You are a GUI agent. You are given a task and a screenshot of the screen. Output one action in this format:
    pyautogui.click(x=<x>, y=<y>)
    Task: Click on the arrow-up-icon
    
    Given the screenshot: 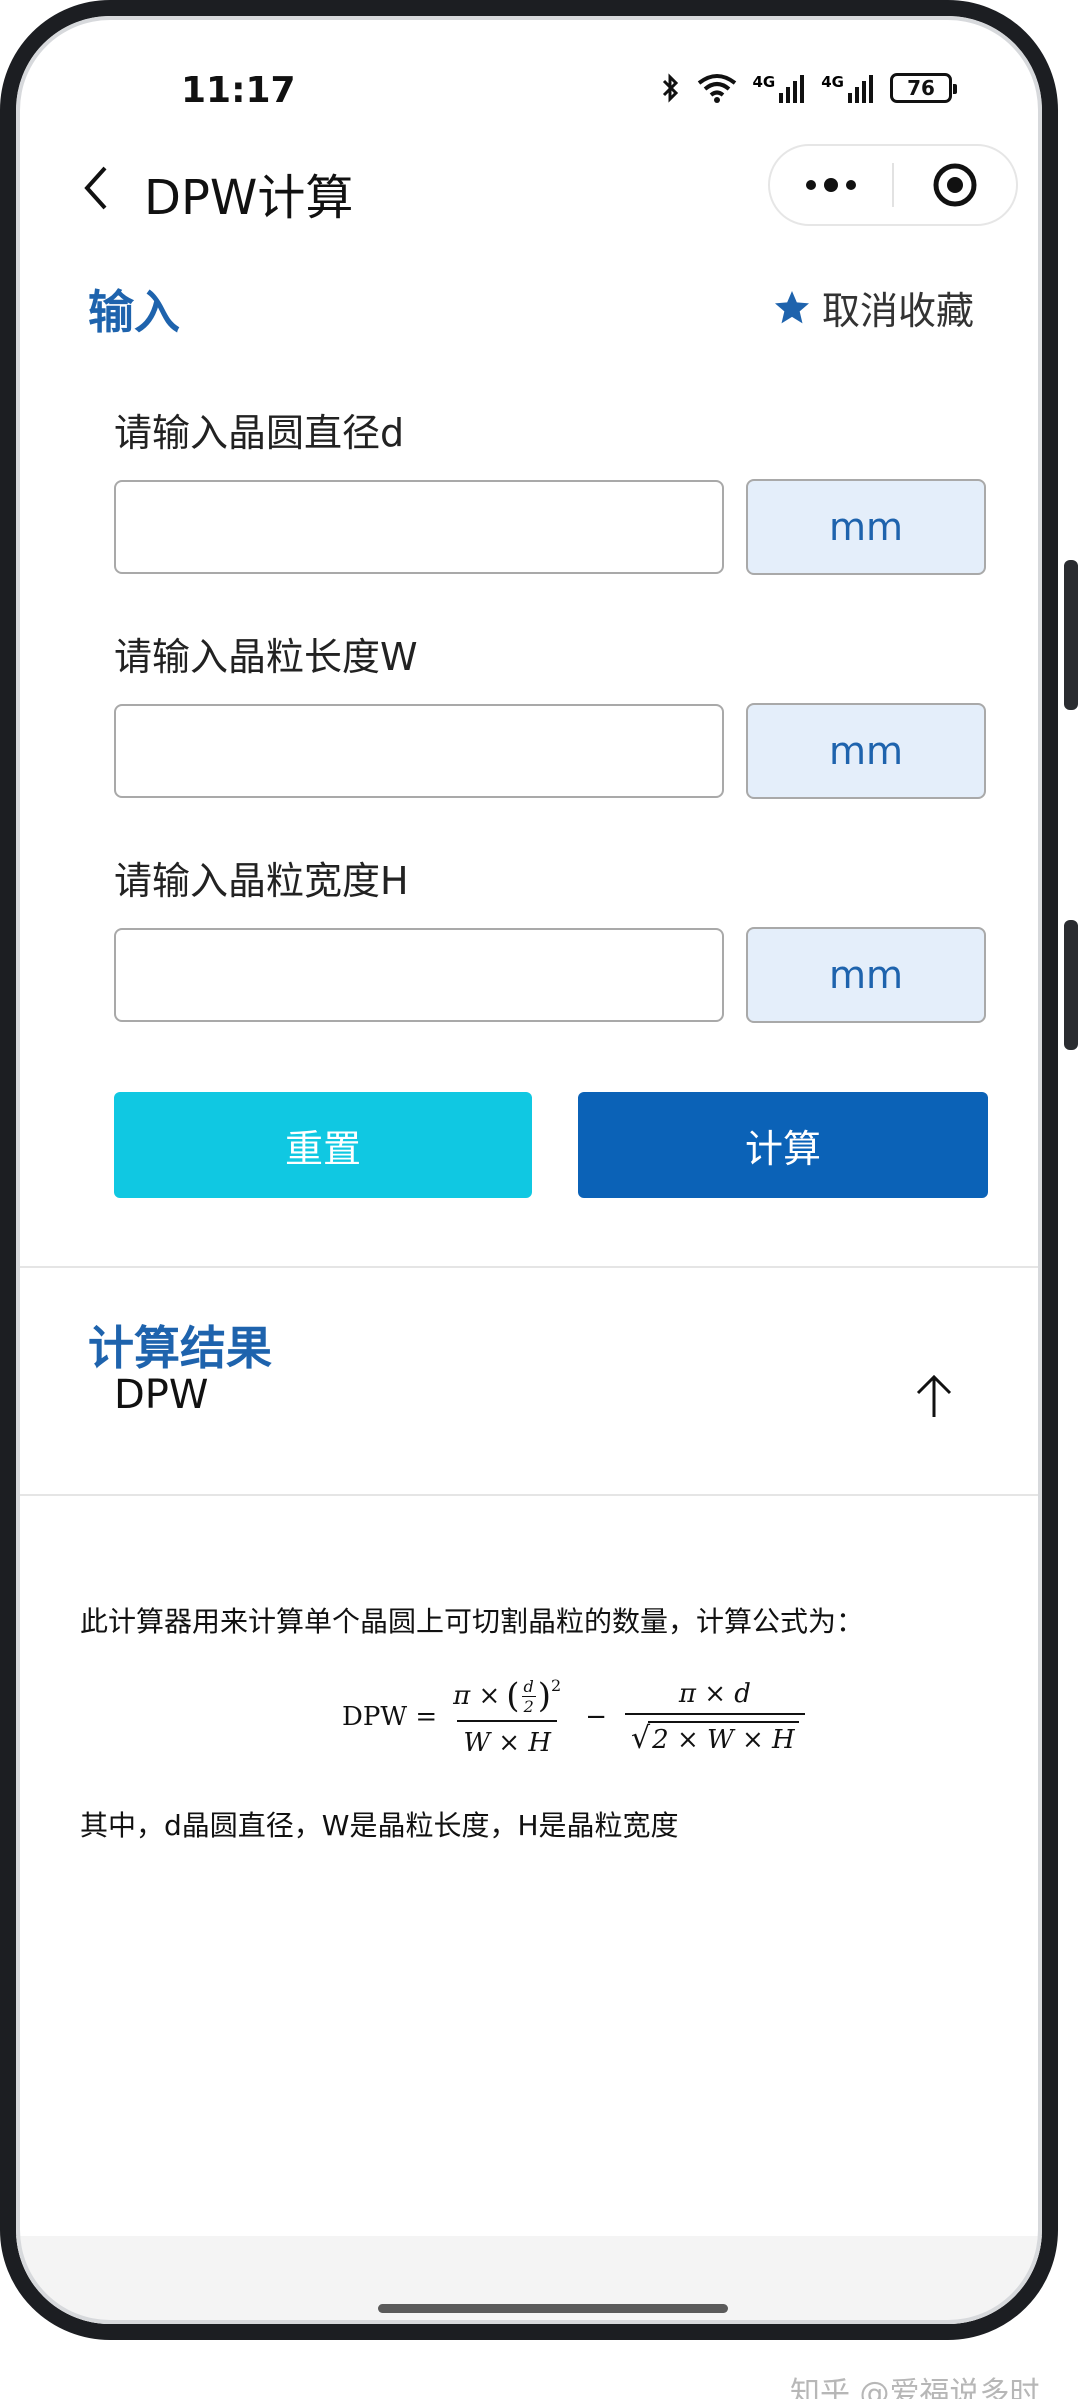 What is the action you would take?
    pyautogui.click(x=934, y=1395)
    